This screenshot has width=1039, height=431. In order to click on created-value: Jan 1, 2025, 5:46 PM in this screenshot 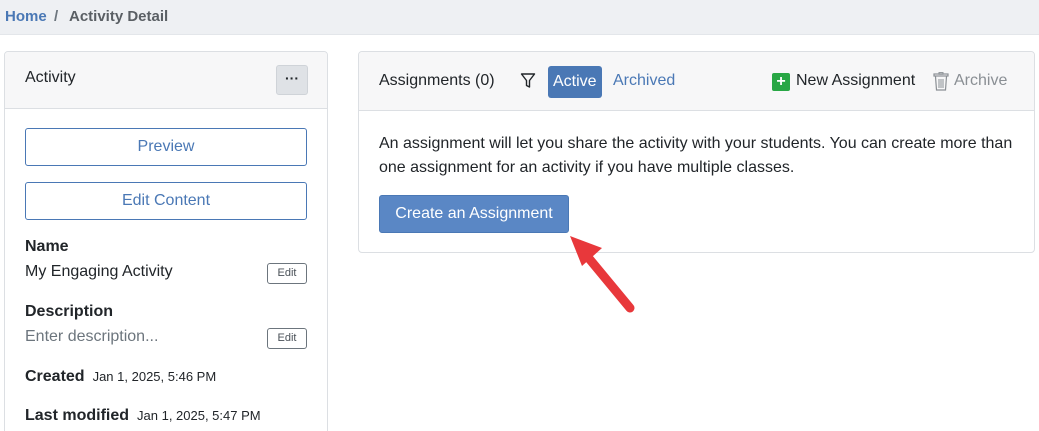, I will do `click(154, 376)`.